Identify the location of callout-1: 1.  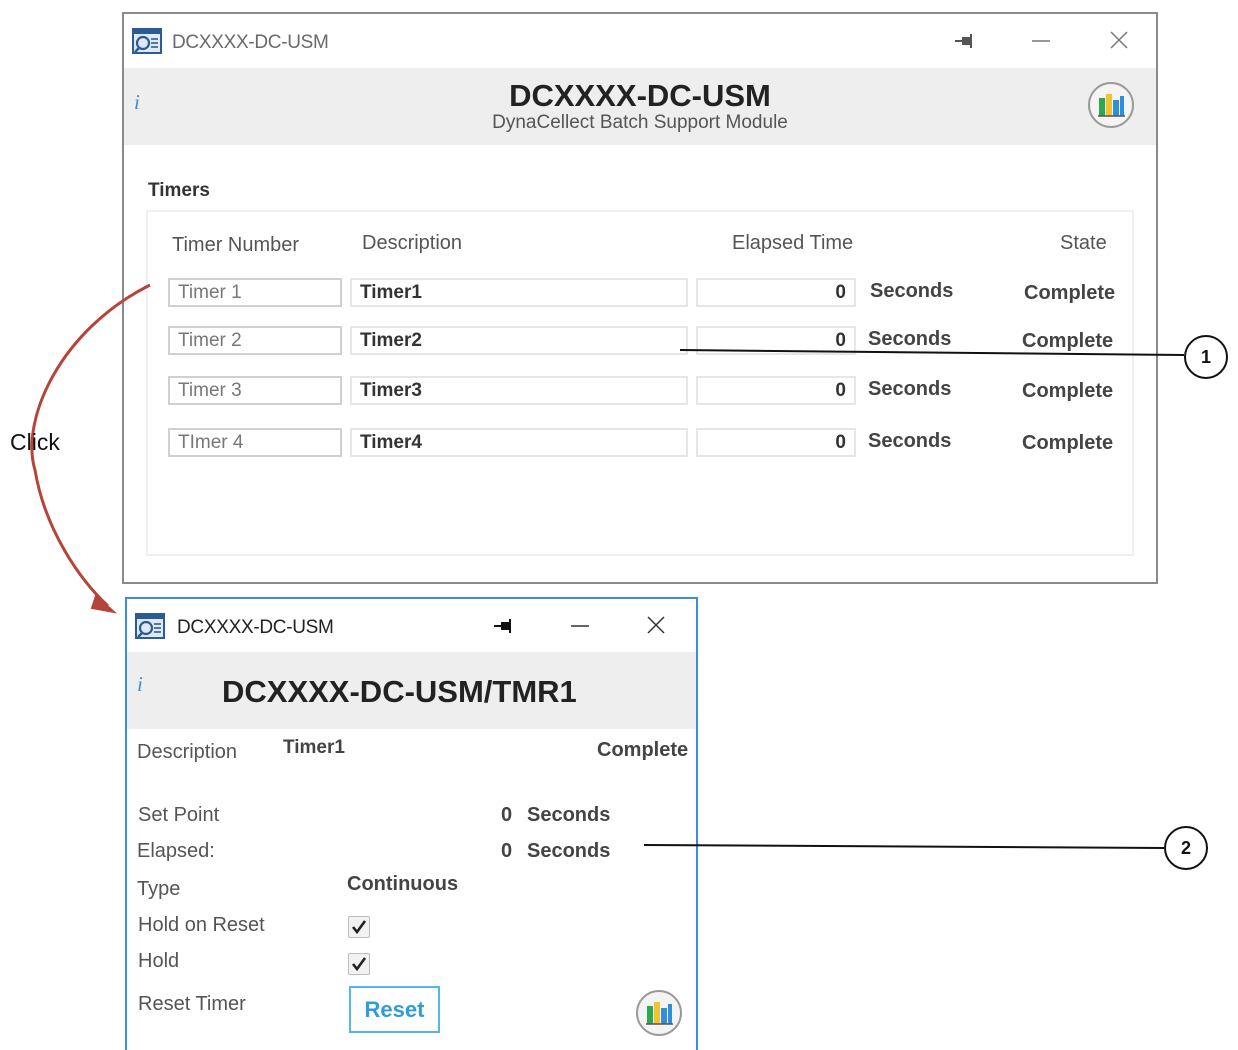
(1206, 357).